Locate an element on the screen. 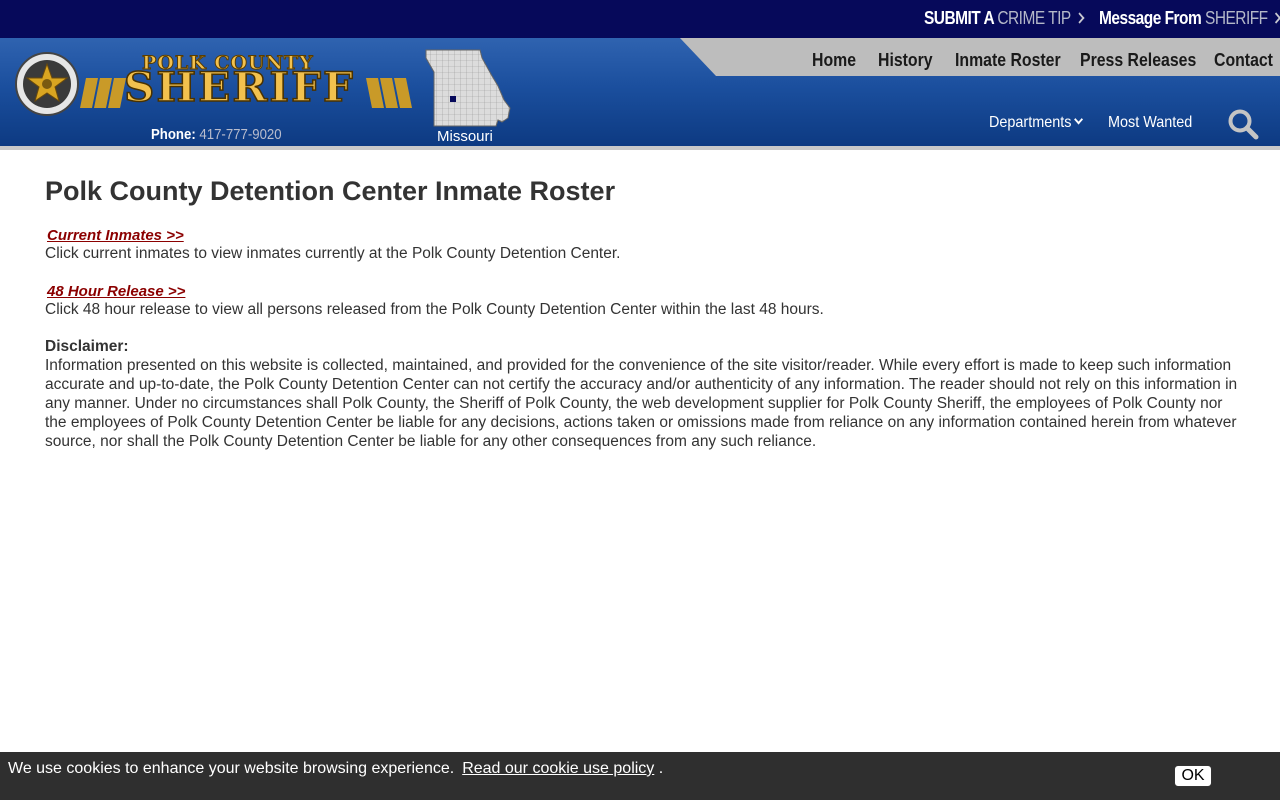 The width and height of the screenshot is (1280, 800). top-bar: SUBMIT A CRIME TIP Message From SHERIFF is located at coordinates (640, 19).